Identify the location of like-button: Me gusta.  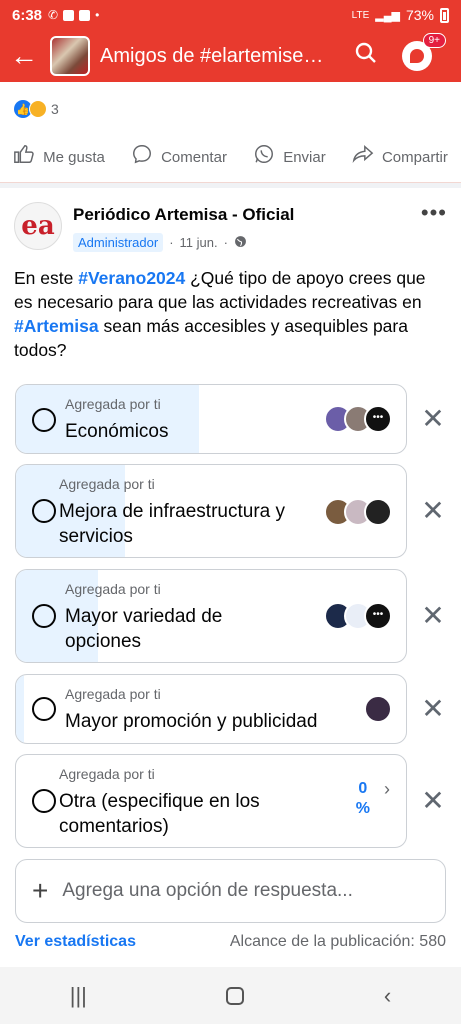
(59, 157).